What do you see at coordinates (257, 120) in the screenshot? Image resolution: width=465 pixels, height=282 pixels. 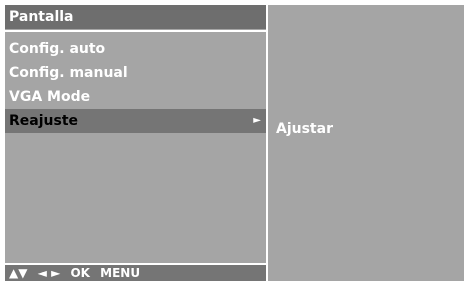 I see `submenu-arrow-icon: ►` at bounding box center [257, 120].